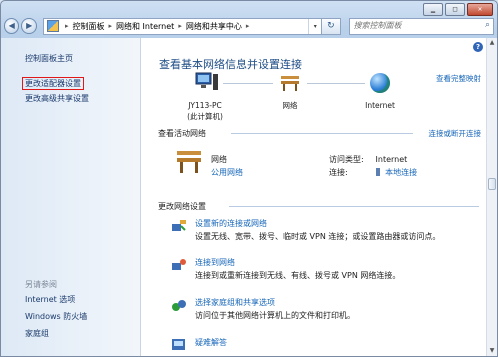 This screenshot has height=357, width=498. Describe the element at coordinates (491, 197) in the screenshot. I see `vertical-scrollbar: ▲ ▼` at that location.